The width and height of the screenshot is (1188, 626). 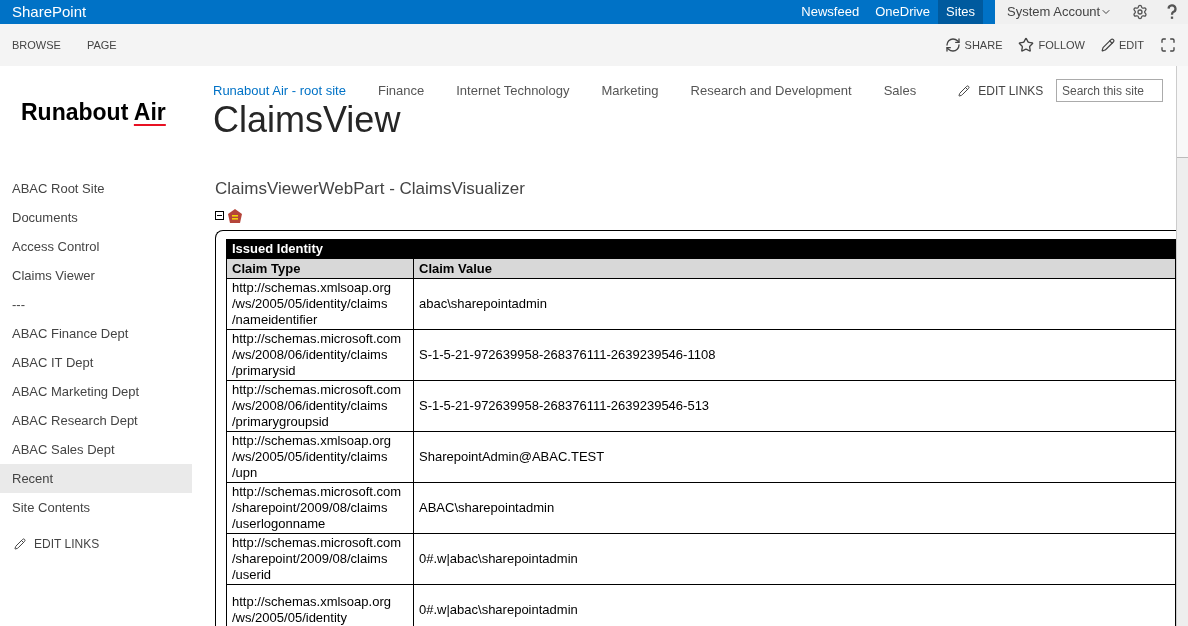 I want to click on focus-action, so click(x=1168, y=45).